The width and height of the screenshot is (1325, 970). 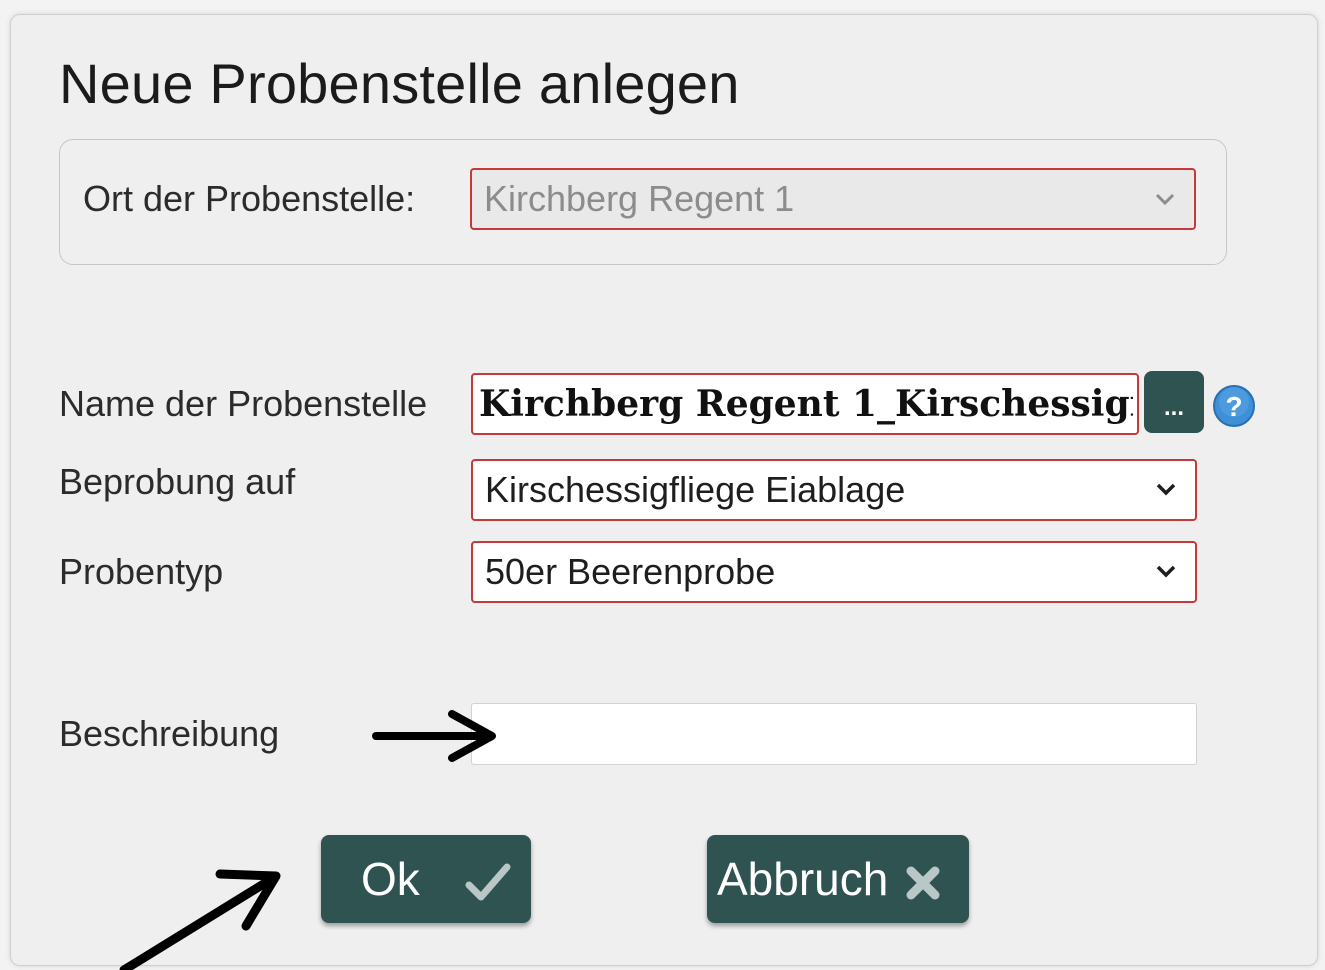 I want to click on cancel-button-label: Abbruch, so click(x=803, y=879).